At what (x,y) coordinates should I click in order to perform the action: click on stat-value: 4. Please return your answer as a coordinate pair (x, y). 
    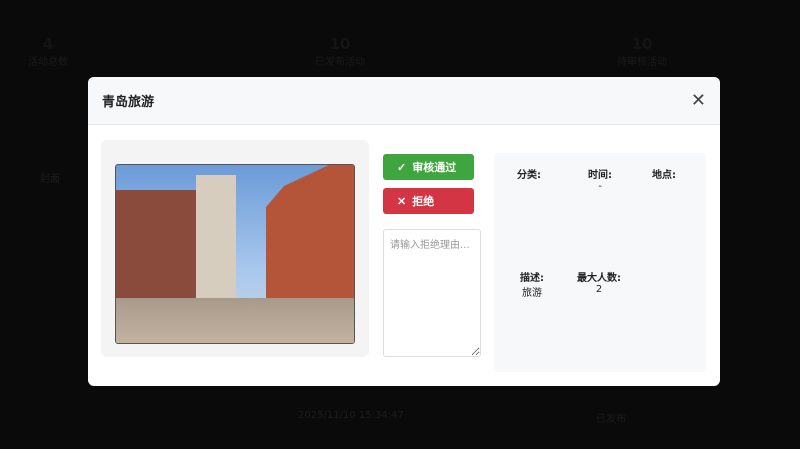
    Looking at the image, I should click on (48, 44).